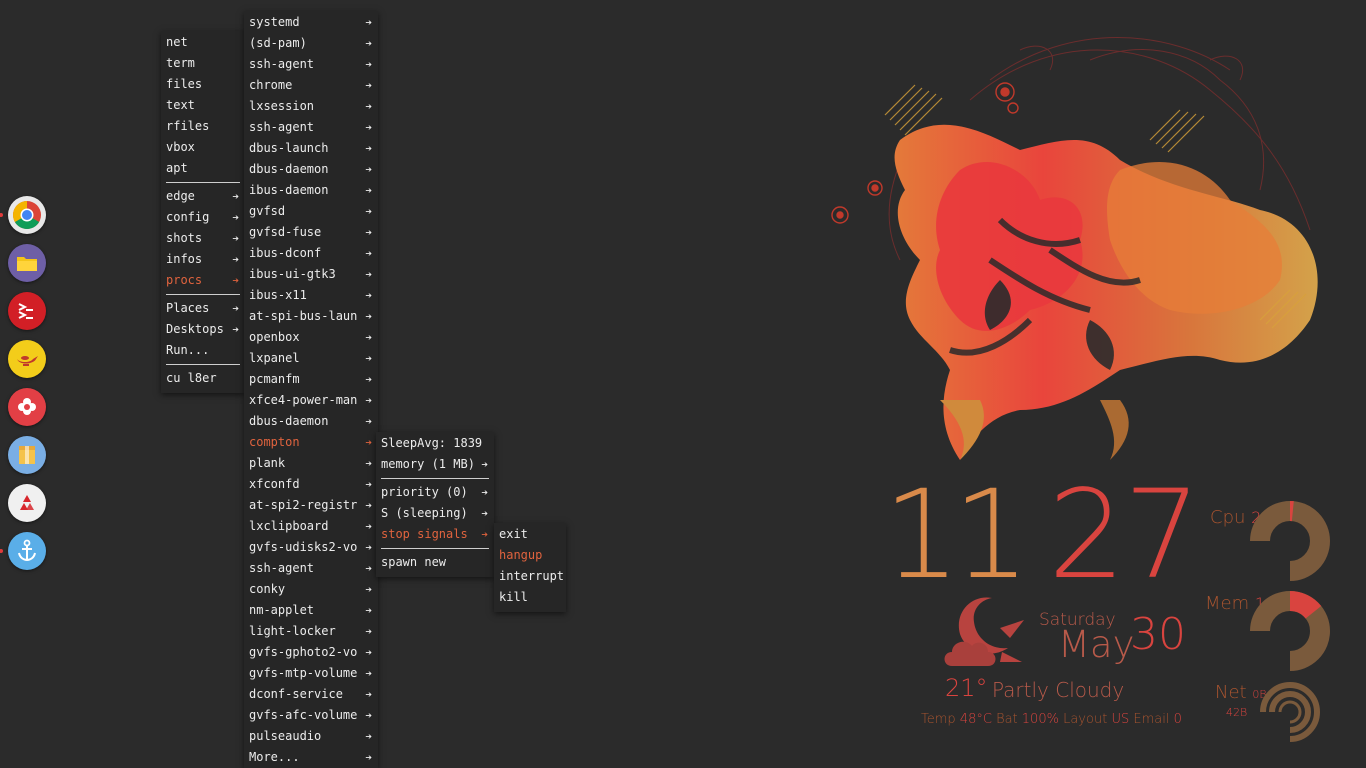 This screenshot has height=768, width=1366. What do you see at coordinates (311, 232) in the screenshot?
I see `process-item: gvfsd-fuse ➔` at bounding box center [311, 232].